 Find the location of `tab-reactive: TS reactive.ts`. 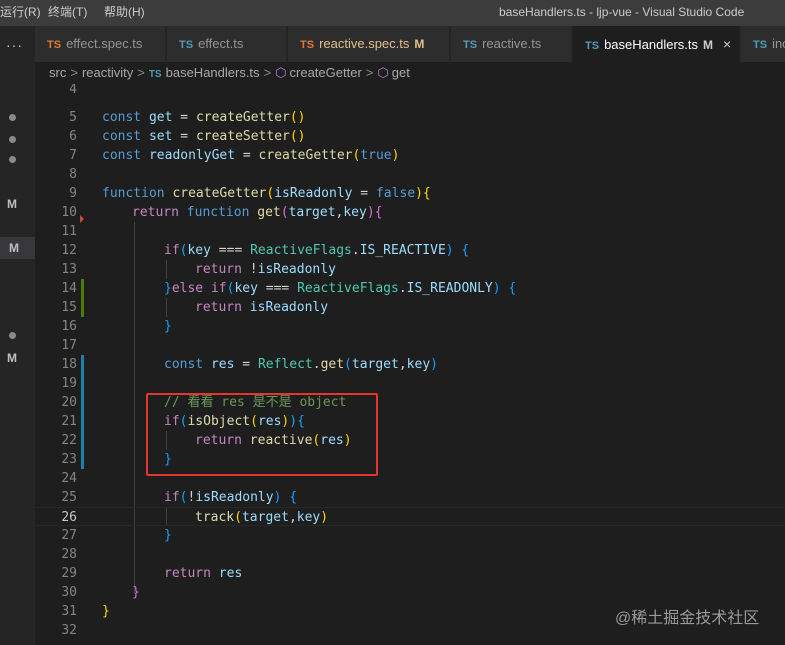

tab-reactive: TS reactive.ts is located at coordinates (511, 44).